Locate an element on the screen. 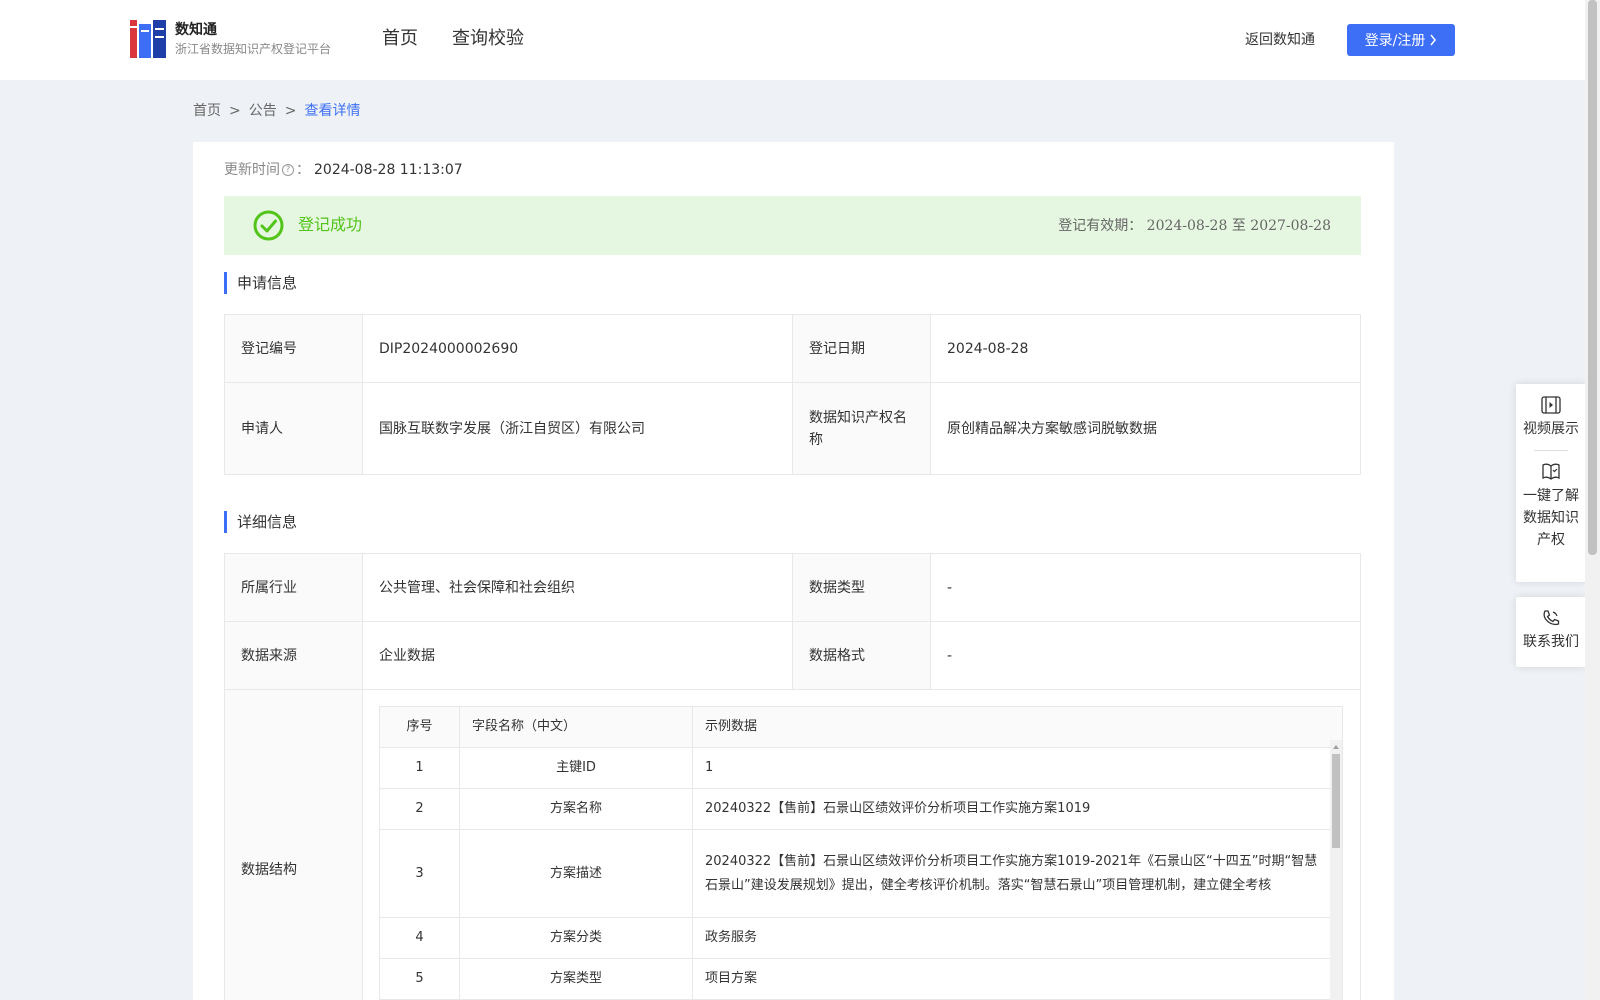  book-icon is located at coordinates (1551, 471).